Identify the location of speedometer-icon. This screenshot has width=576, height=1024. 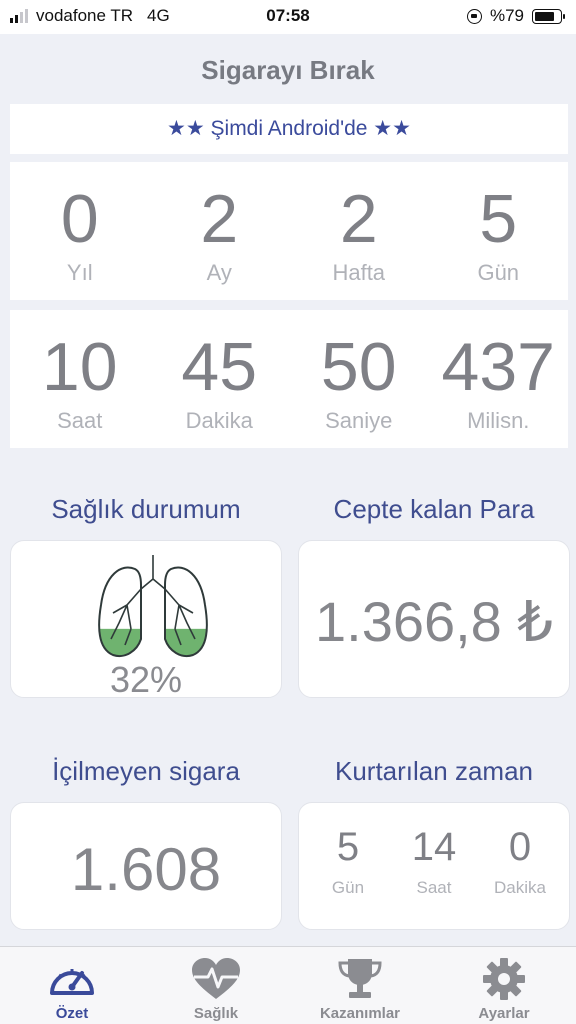
(72, 982).